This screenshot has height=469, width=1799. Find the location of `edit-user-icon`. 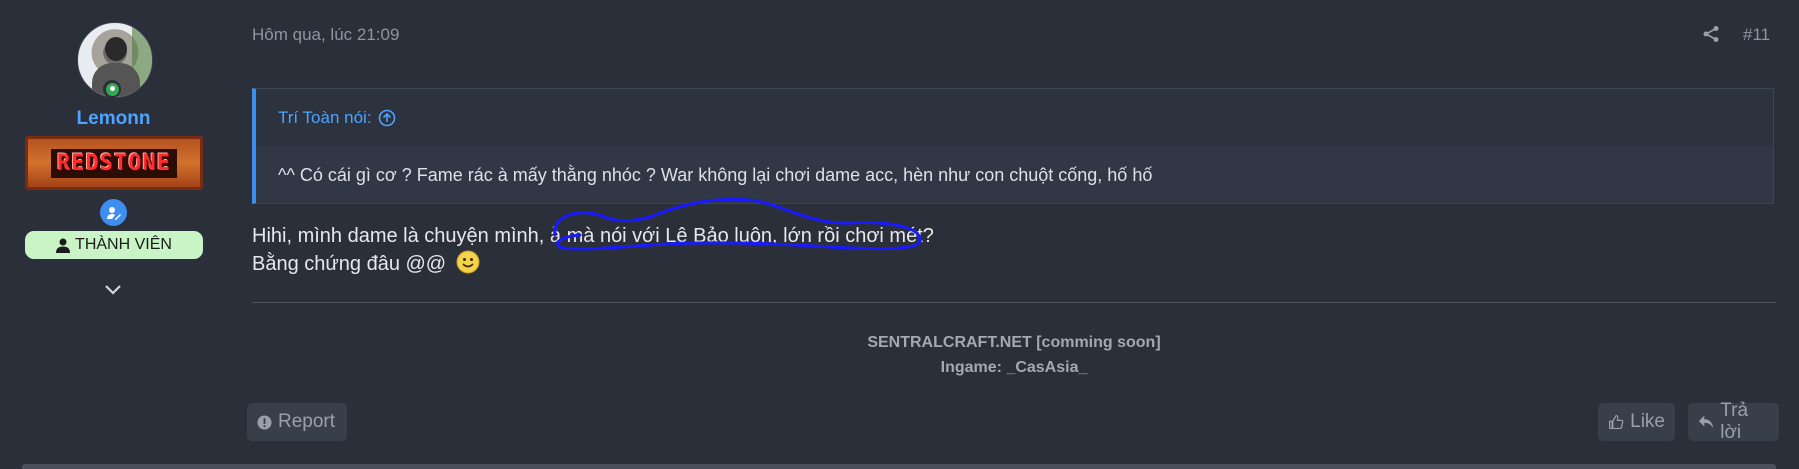

edit-user-icon is located at coordinates (113, 212).